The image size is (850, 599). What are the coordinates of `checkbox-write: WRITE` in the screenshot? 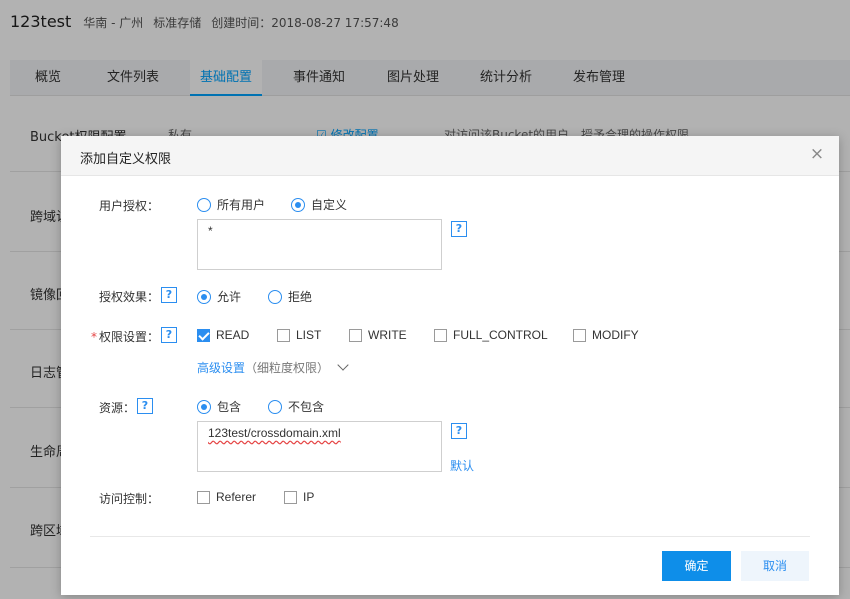 It's located at (378, 335).